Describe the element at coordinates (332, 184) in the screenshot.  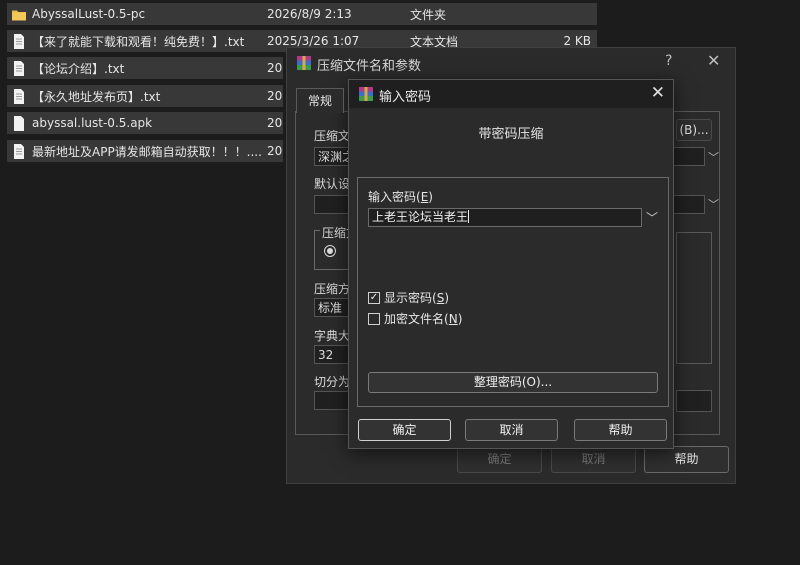
I see `default-profile-label: 默认设` at that location.